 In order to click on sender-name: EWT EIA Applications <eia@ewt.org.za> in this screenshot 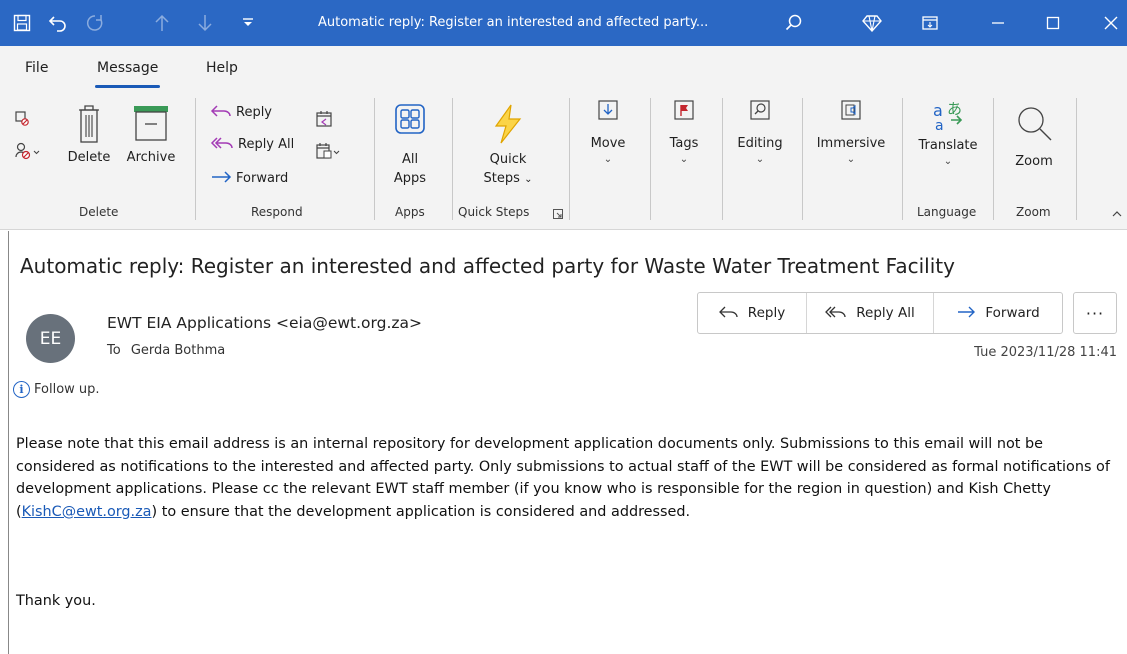, I will do `click(264, 323)`.